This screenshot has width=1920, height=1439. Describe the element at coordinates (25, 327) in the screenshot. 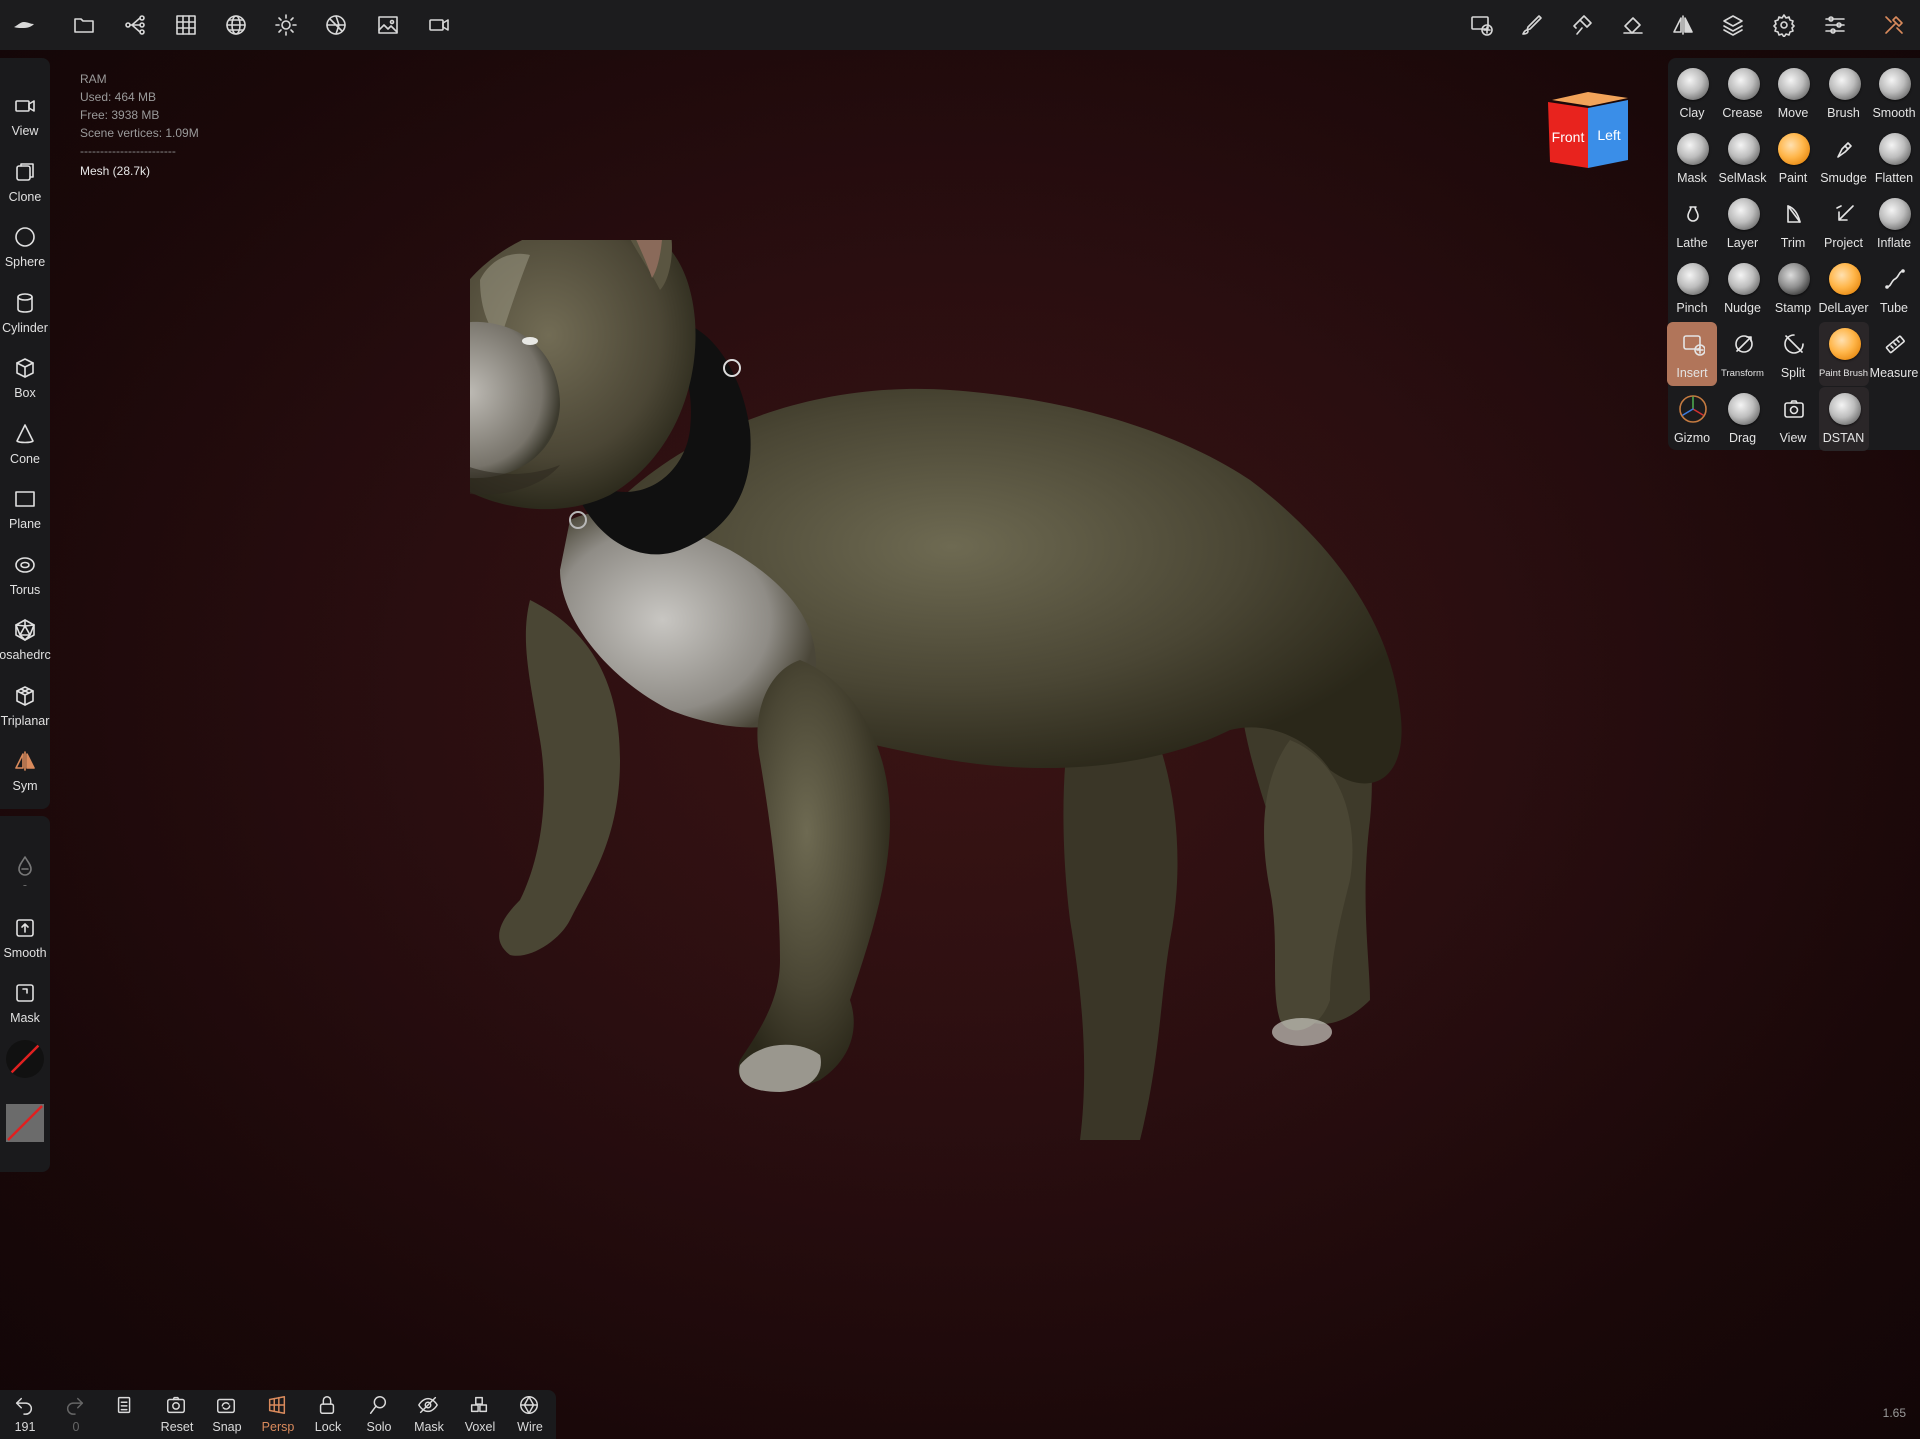

I see `left-tool-label: Cylinder` at that location.